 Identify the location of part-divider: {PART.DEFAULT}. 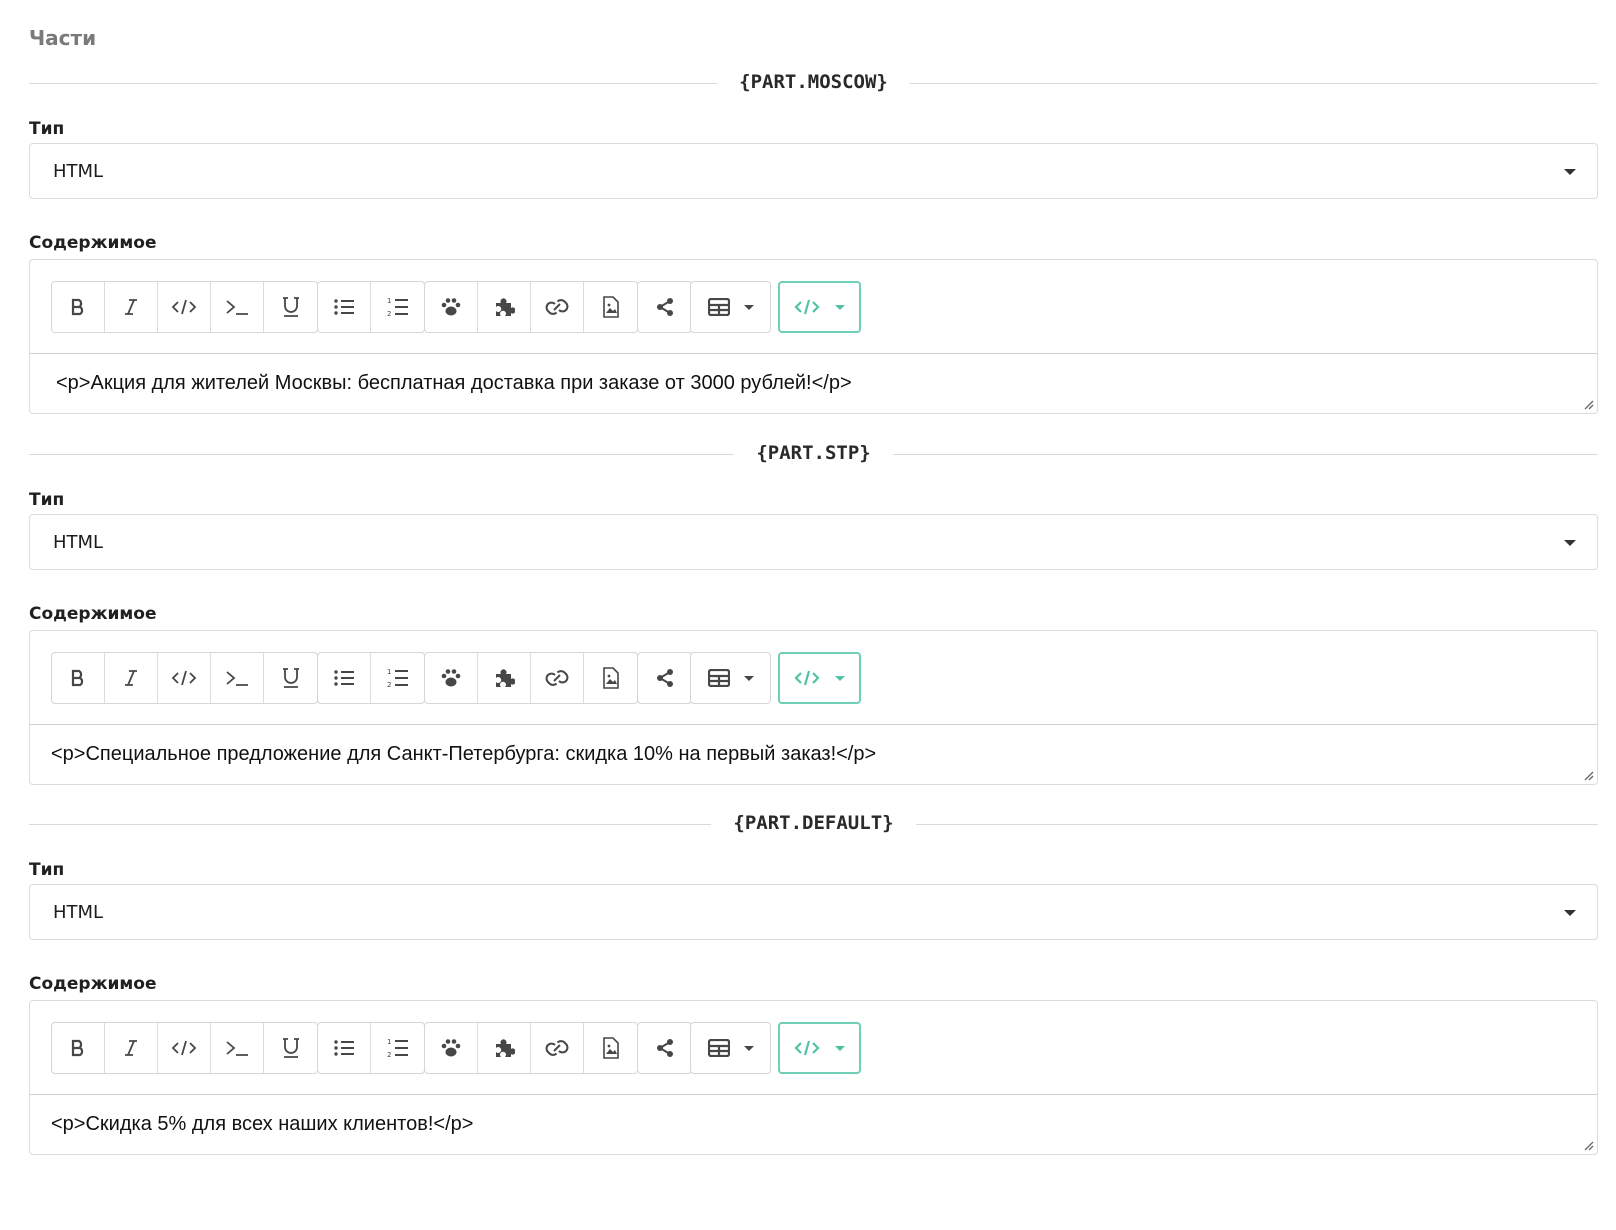
(813, 824).